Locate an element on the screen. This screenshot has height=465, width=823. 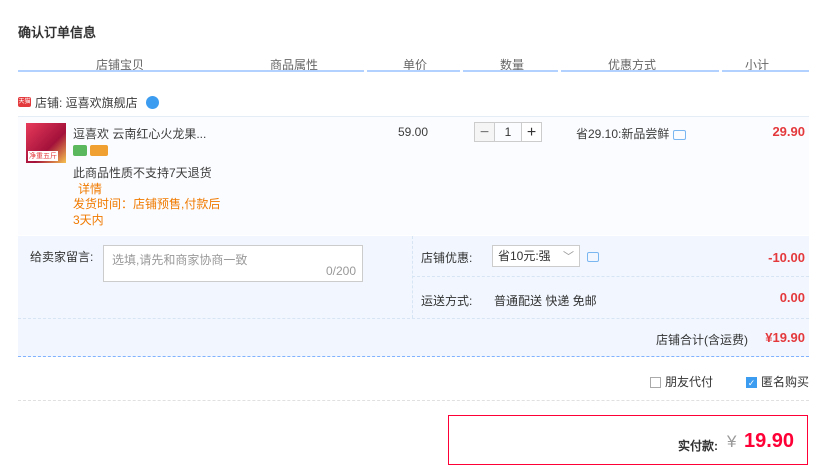
shop-discount-value: -10.00 is located at coordinates (786, 257).